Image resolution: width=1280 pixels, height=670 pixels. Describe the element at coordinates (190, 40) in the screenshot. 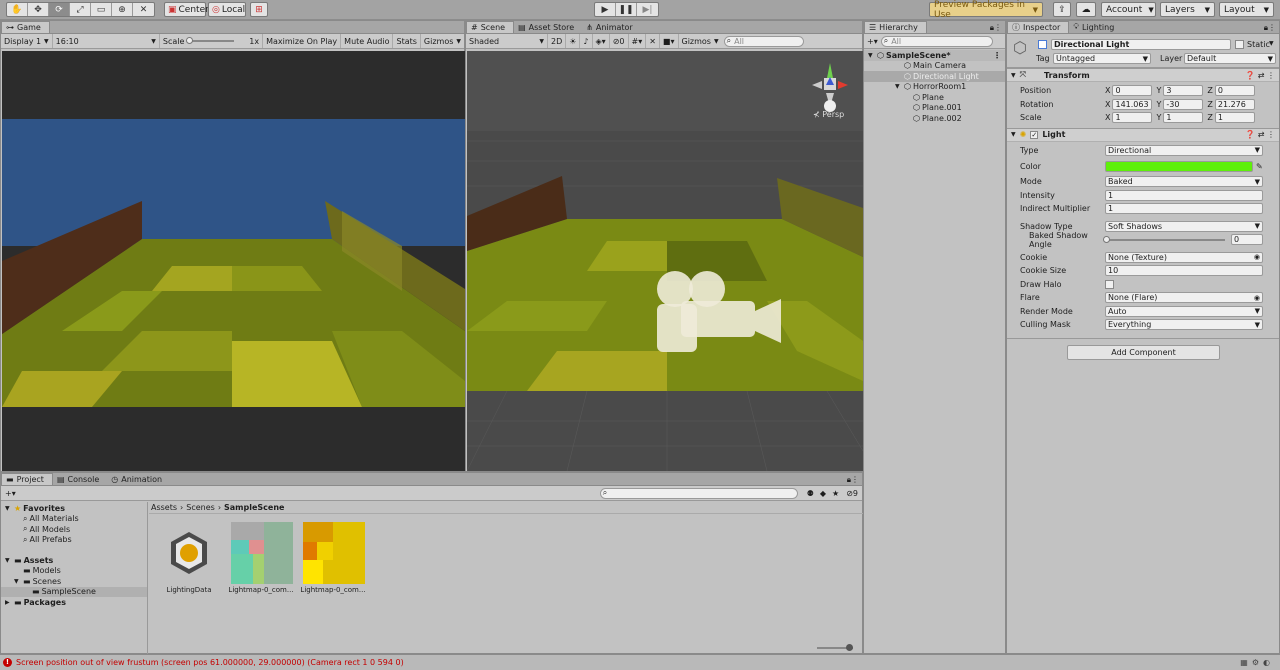

I see `scale-thumb` at that location.